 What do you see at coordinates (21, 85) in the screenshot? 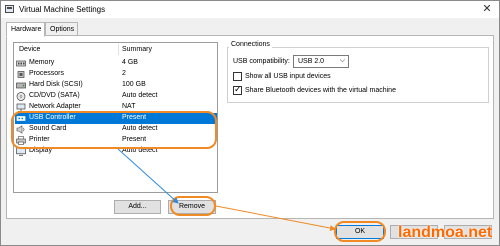
I see `hard-disk-icon` at bounding box center [21, 85].